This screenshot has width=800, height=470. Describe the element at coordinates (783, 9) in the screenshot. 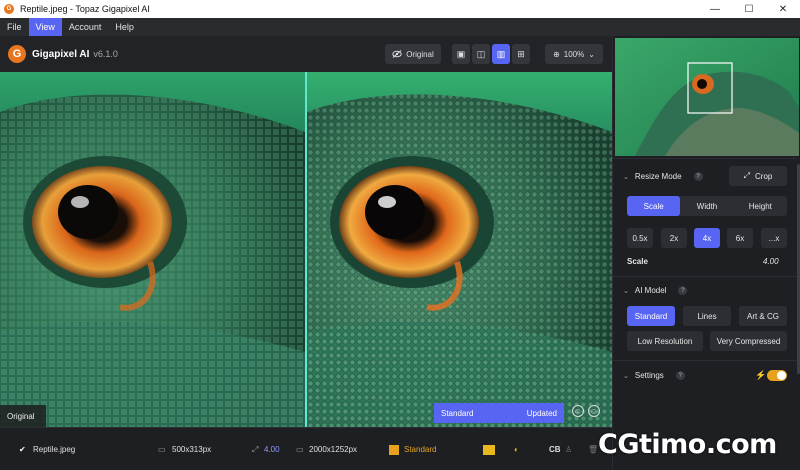

I see `close-icon: ✕` at that location.